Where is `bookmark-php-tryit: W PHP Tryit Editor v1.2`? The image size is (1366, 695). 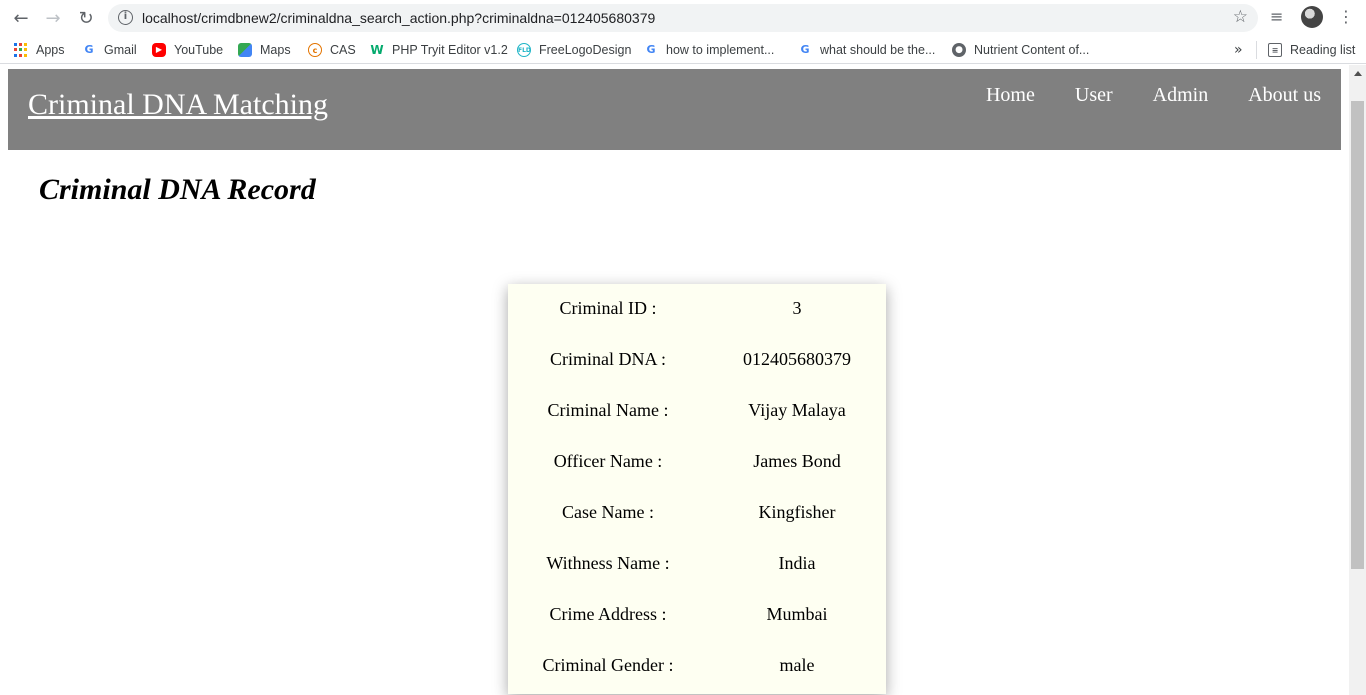 bookmark-php-tryit: W PHP Tryit Editor v1.2 is located at coordinates (439, 50).